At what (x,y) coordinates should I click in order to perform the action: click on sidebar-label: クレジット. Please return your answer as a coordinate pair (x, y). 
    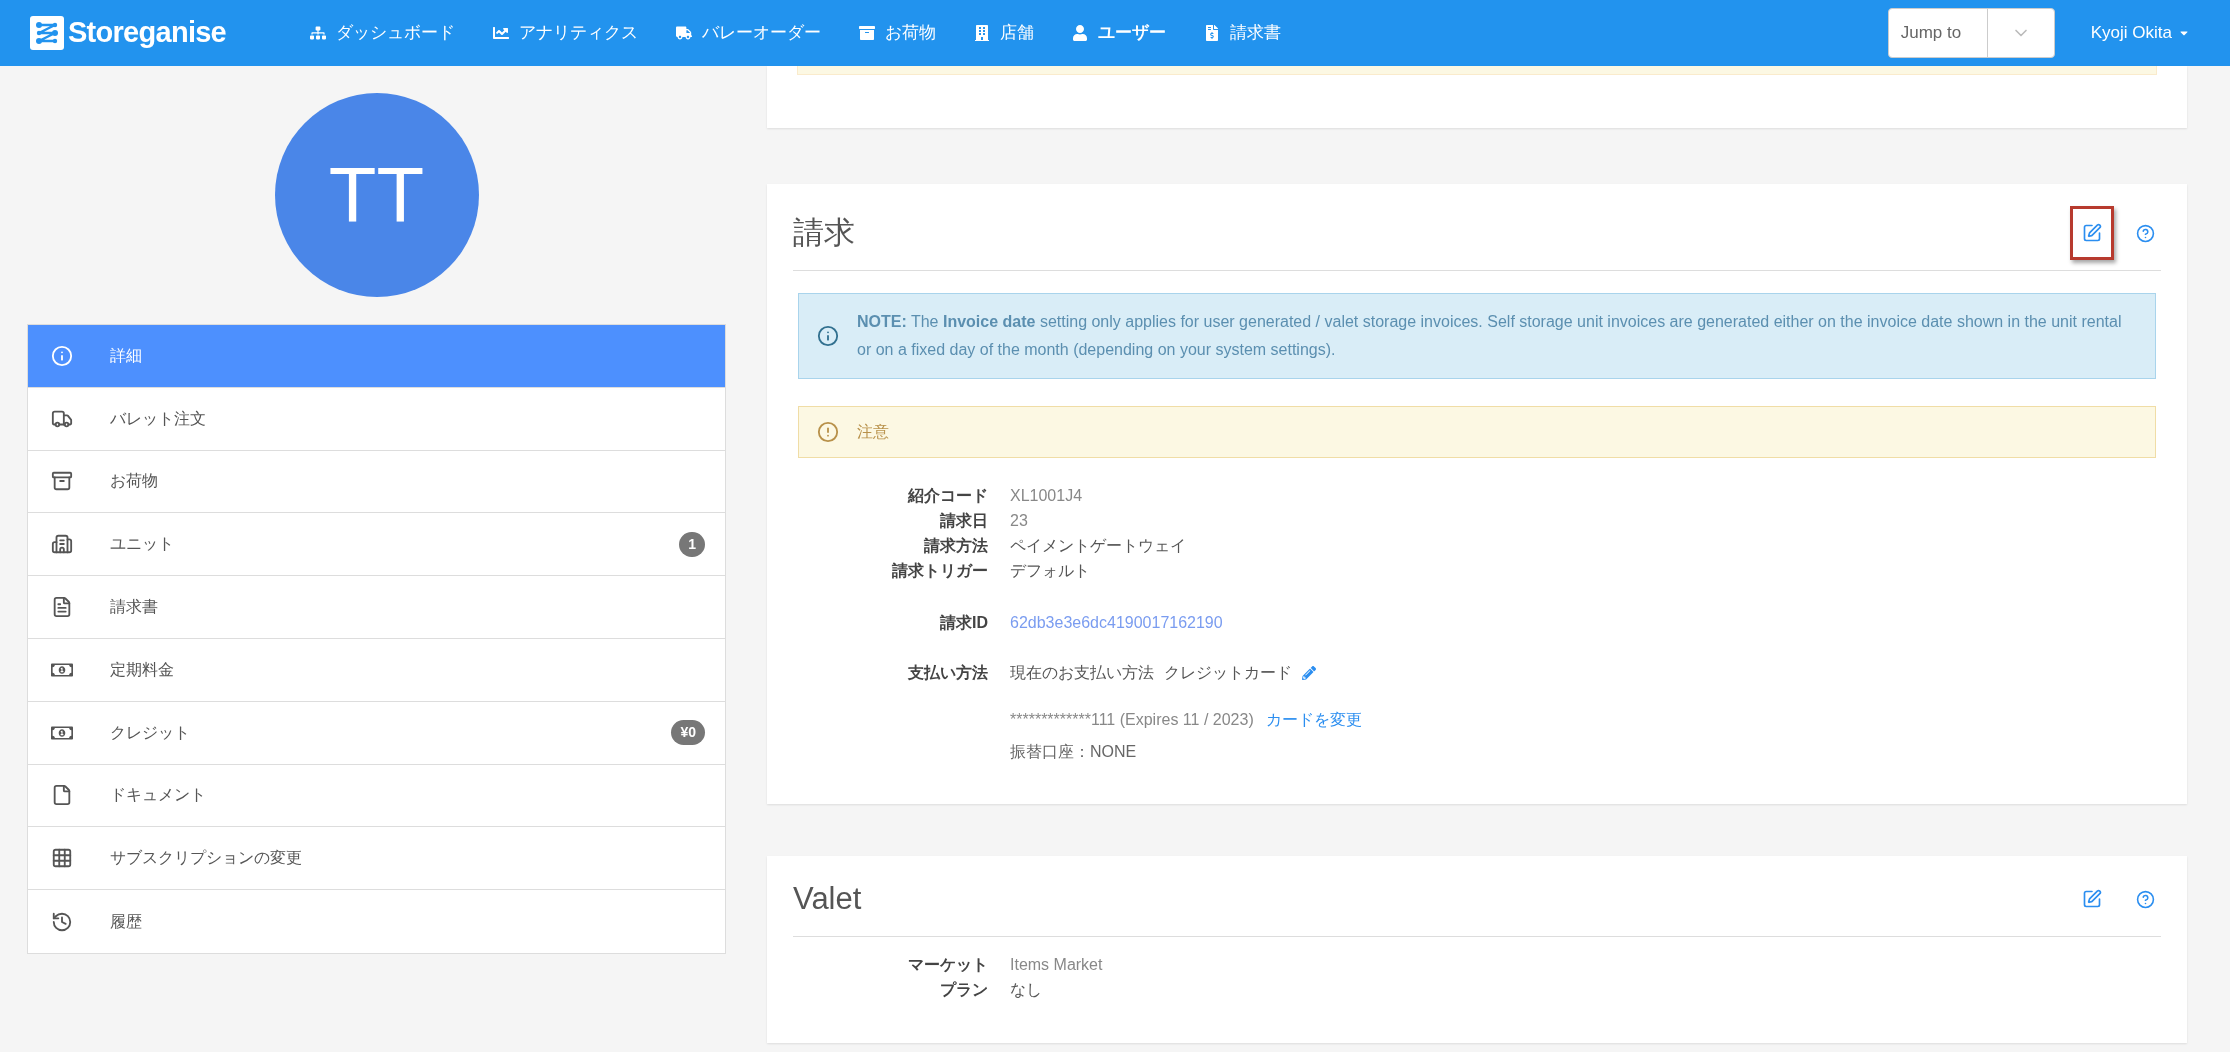
    Looking at the image, I should click on (150, 732).